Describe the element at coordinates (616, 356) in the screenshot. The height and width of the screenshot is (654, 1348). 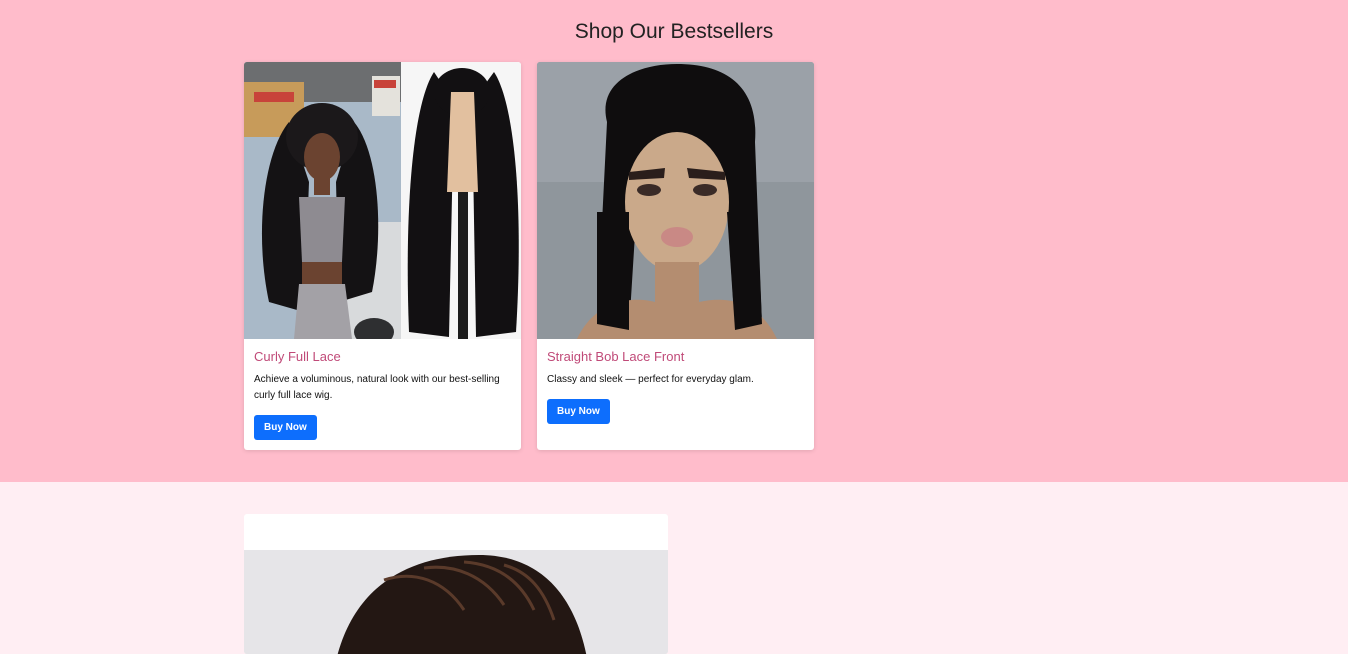
I see `product-title: Straight Bob Lace Front` at that location.